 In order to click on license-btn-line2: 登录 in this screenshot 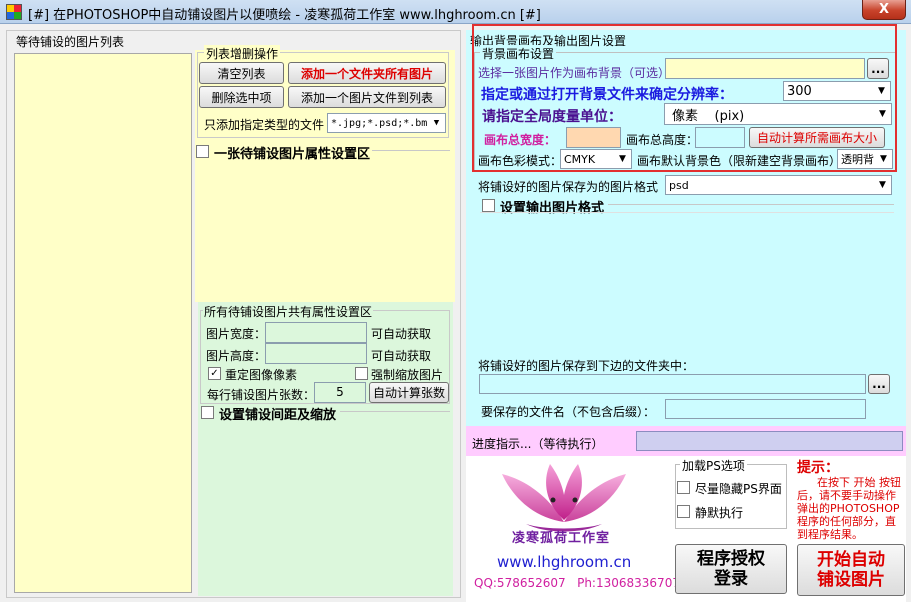, I will do `click(731, 579)`.